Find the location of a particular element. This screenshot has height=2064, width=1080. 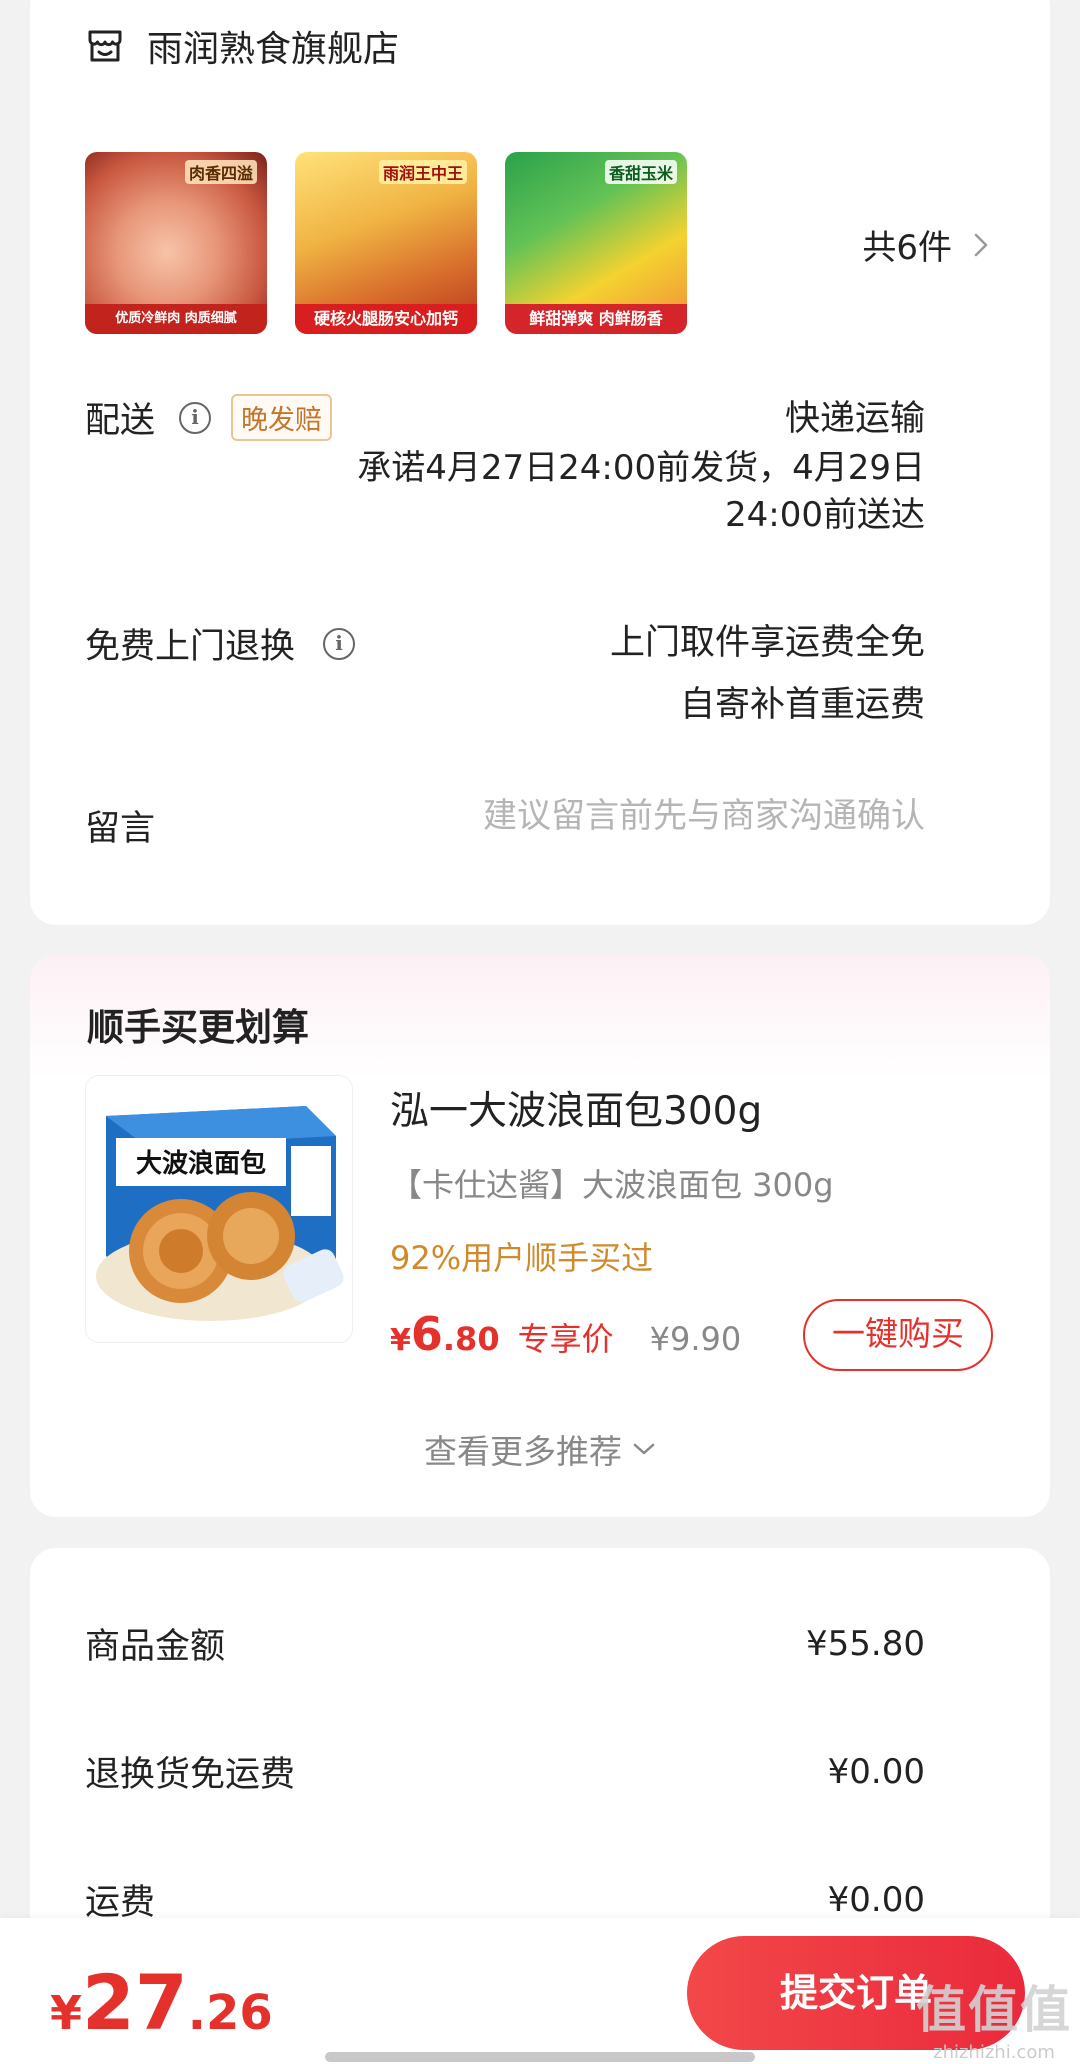

original-price: ¥9.90 is located at coordinates (695, 1339).